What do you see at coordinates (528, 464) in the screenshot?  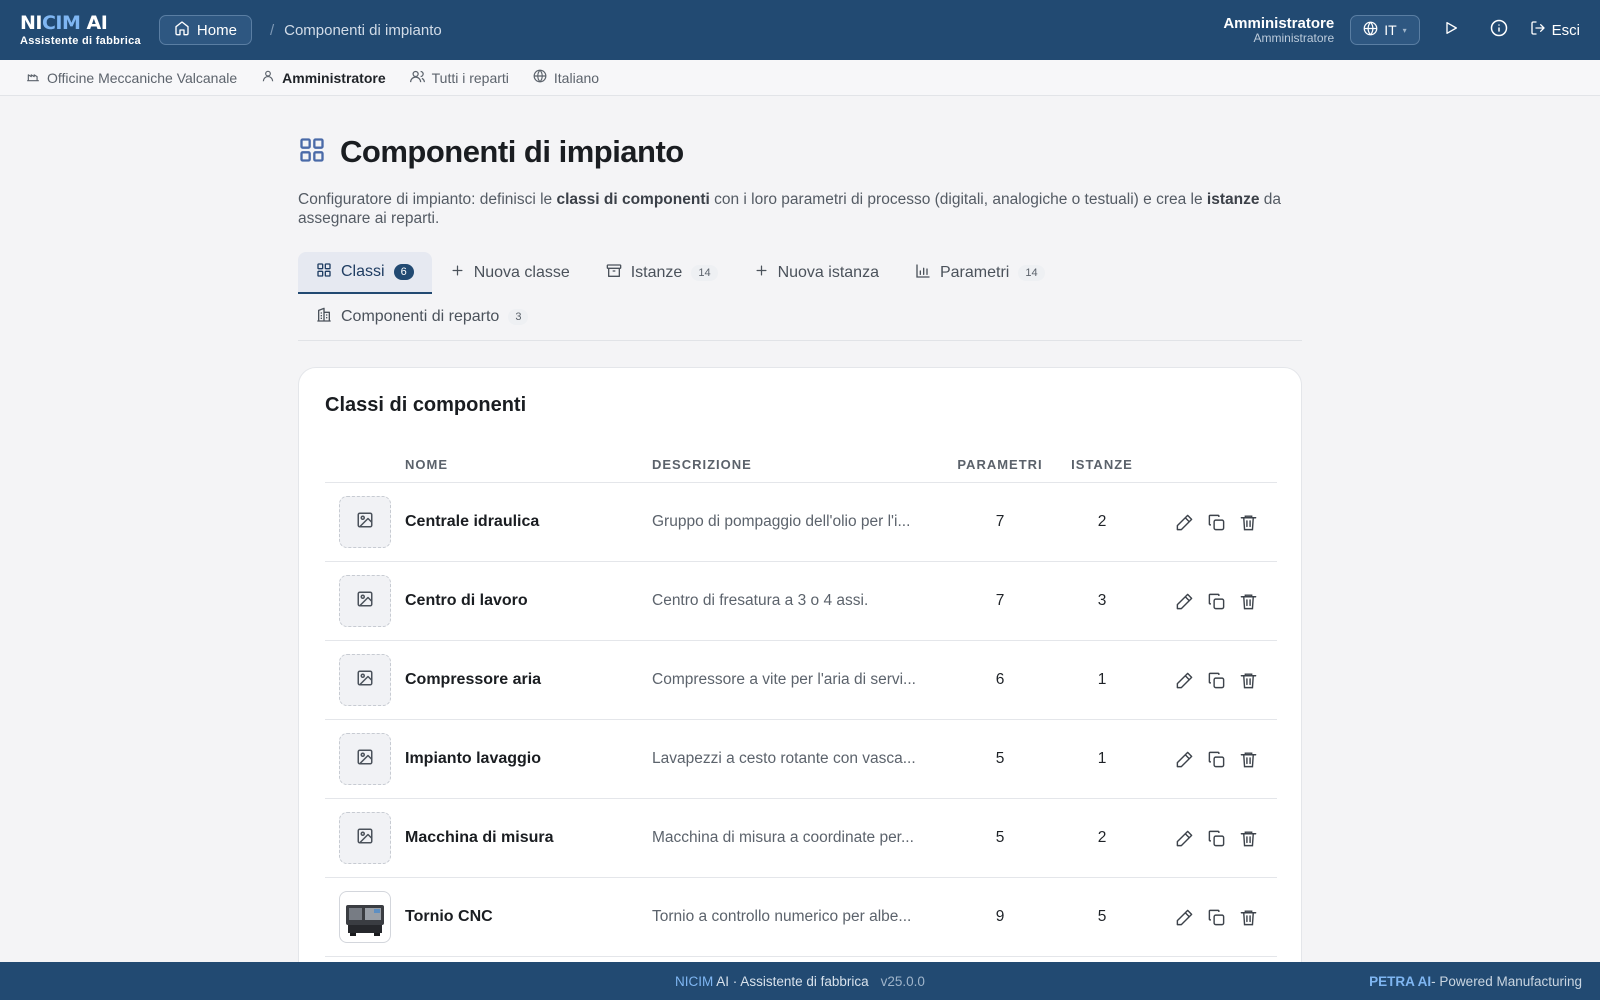 I see `header-name: NOME` at bounding box center [528, 464].